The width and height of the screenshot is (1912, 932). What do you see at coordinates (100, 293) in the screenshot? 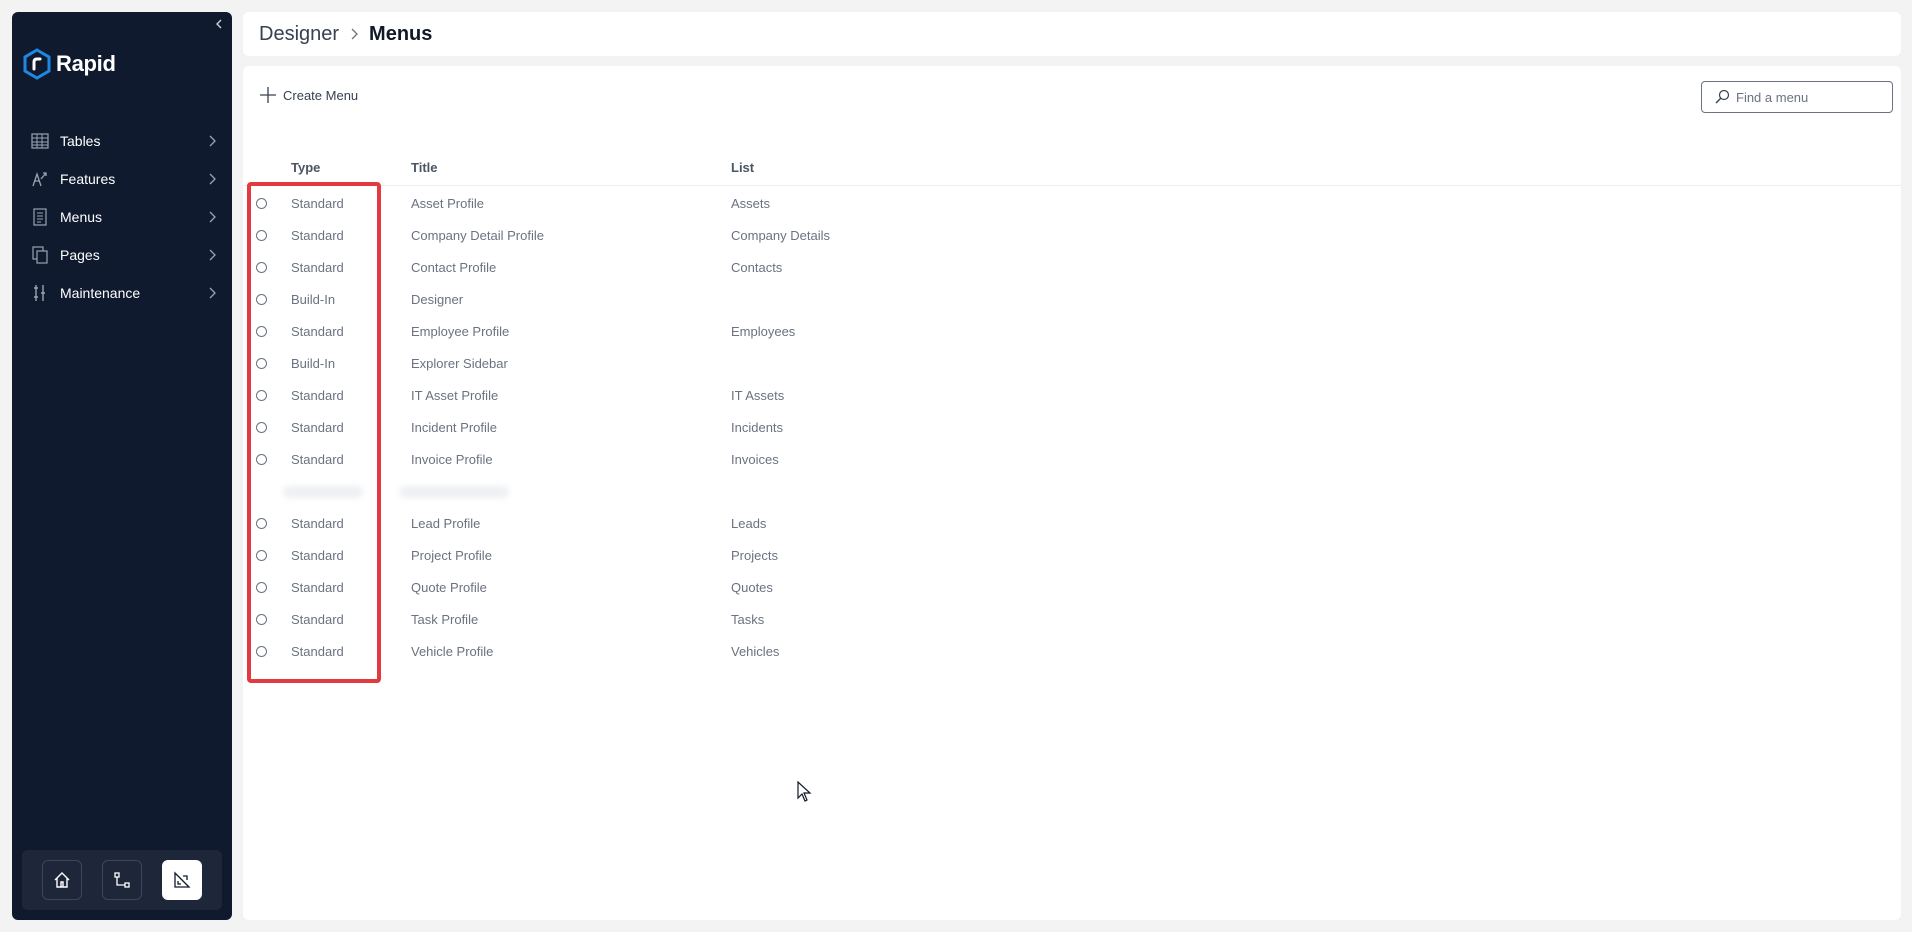
I see `sidebar-item-label: Maintenance` at bounding box center [100, 293].